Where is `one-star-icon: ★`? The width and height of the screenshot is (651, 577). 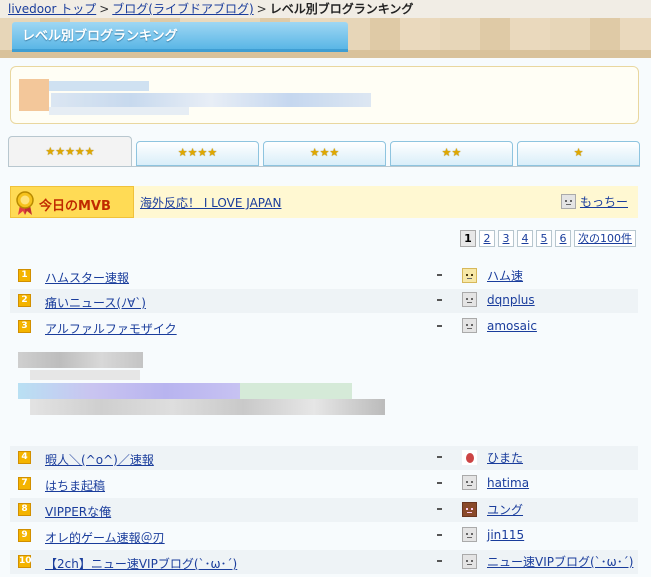 one-star-icon: ★ is located at coordinates (578, 152).